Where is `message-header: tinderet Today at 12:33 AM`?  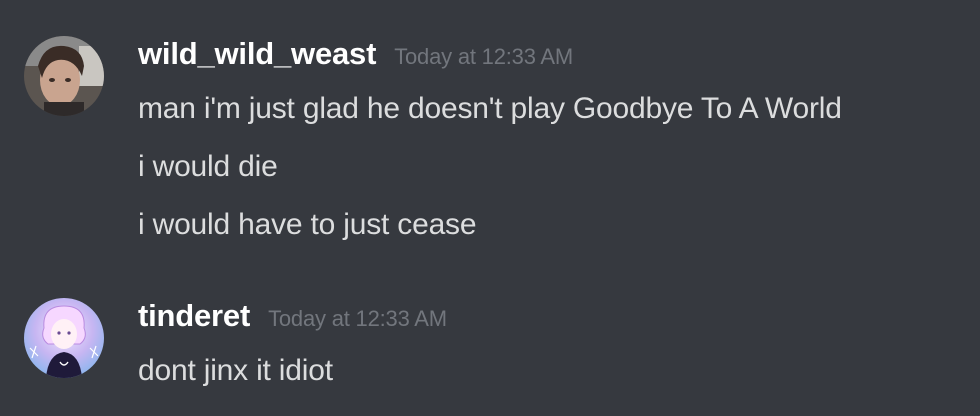
message-header: tinderet Today at 12:33 AM is located at coordinates (559, 320).